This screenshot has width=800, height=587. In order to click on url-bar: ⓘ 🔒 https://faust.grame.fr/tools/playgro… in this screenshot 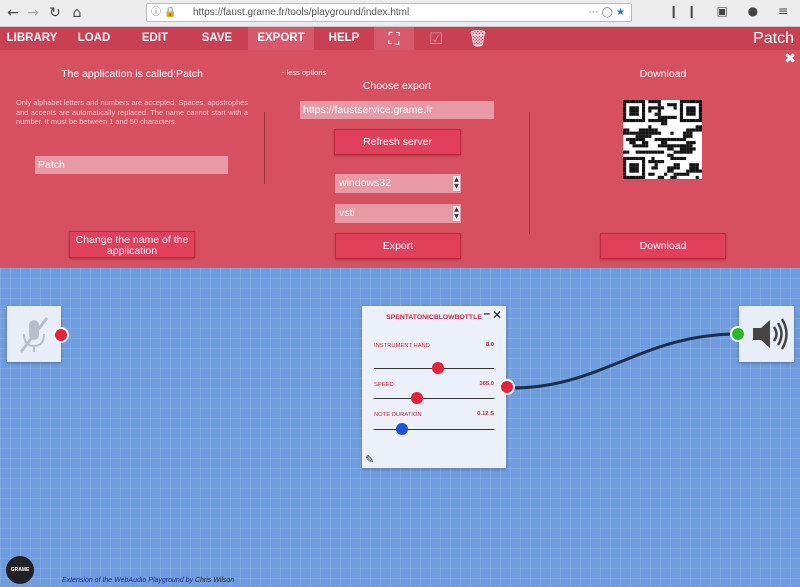, I will do `click(389, 12)`.